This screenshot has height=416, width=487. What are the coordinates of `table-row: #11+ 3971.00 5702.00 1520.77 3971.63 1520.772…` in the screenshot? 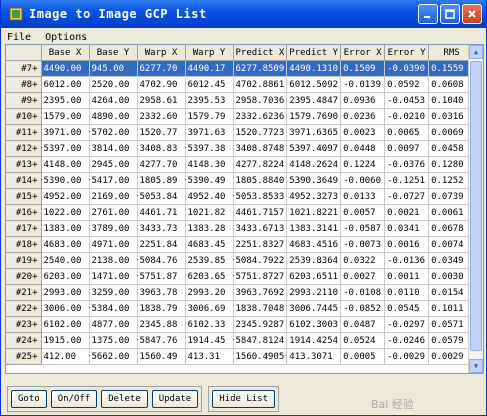 It's located at (241, 132).